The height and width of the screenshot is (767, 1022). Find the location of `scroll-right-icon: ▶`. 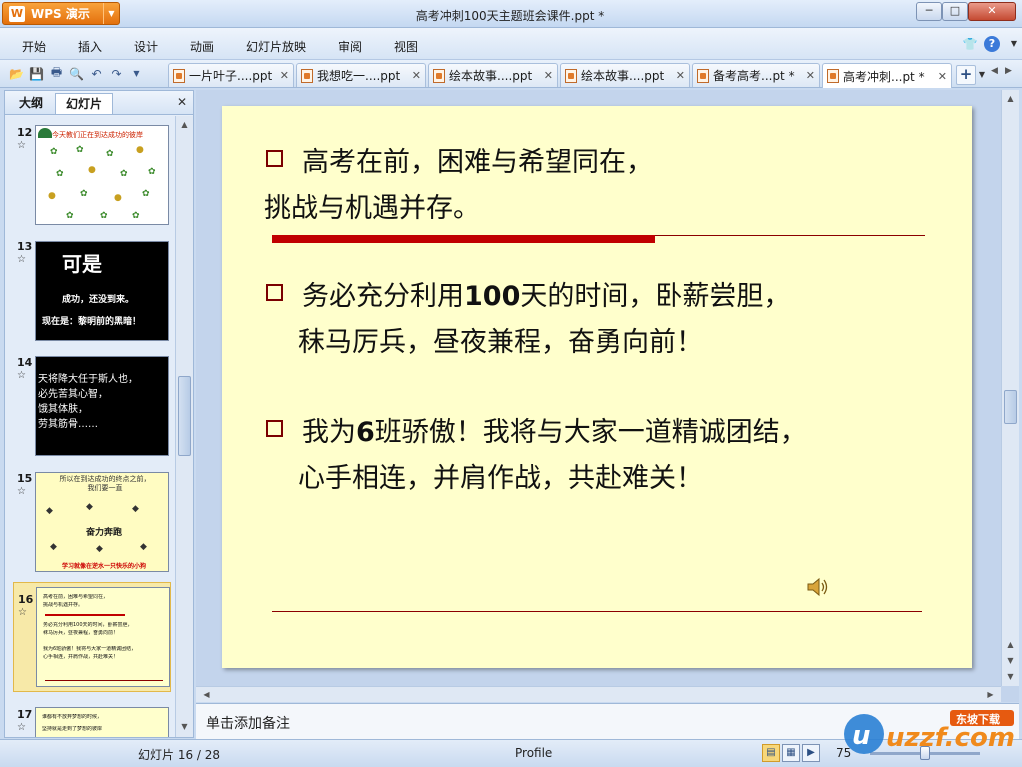

scroll-right-icon: ▶ is located at coordinates (990, 695).